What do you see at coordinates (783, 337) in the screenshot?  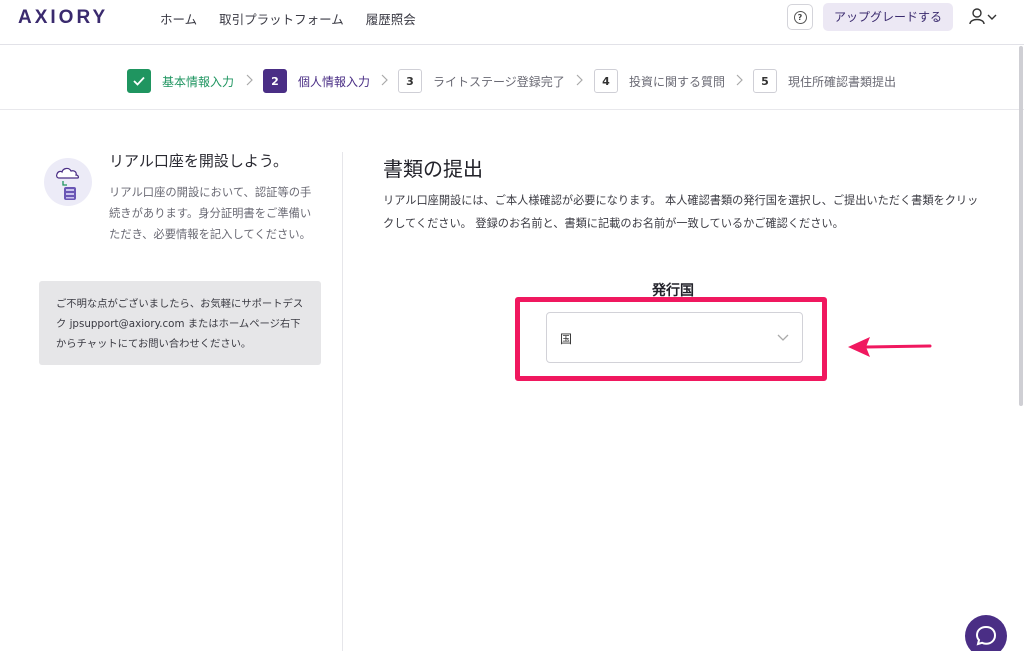 I see `chevron-down-icon` at bounding box center [783, 337].